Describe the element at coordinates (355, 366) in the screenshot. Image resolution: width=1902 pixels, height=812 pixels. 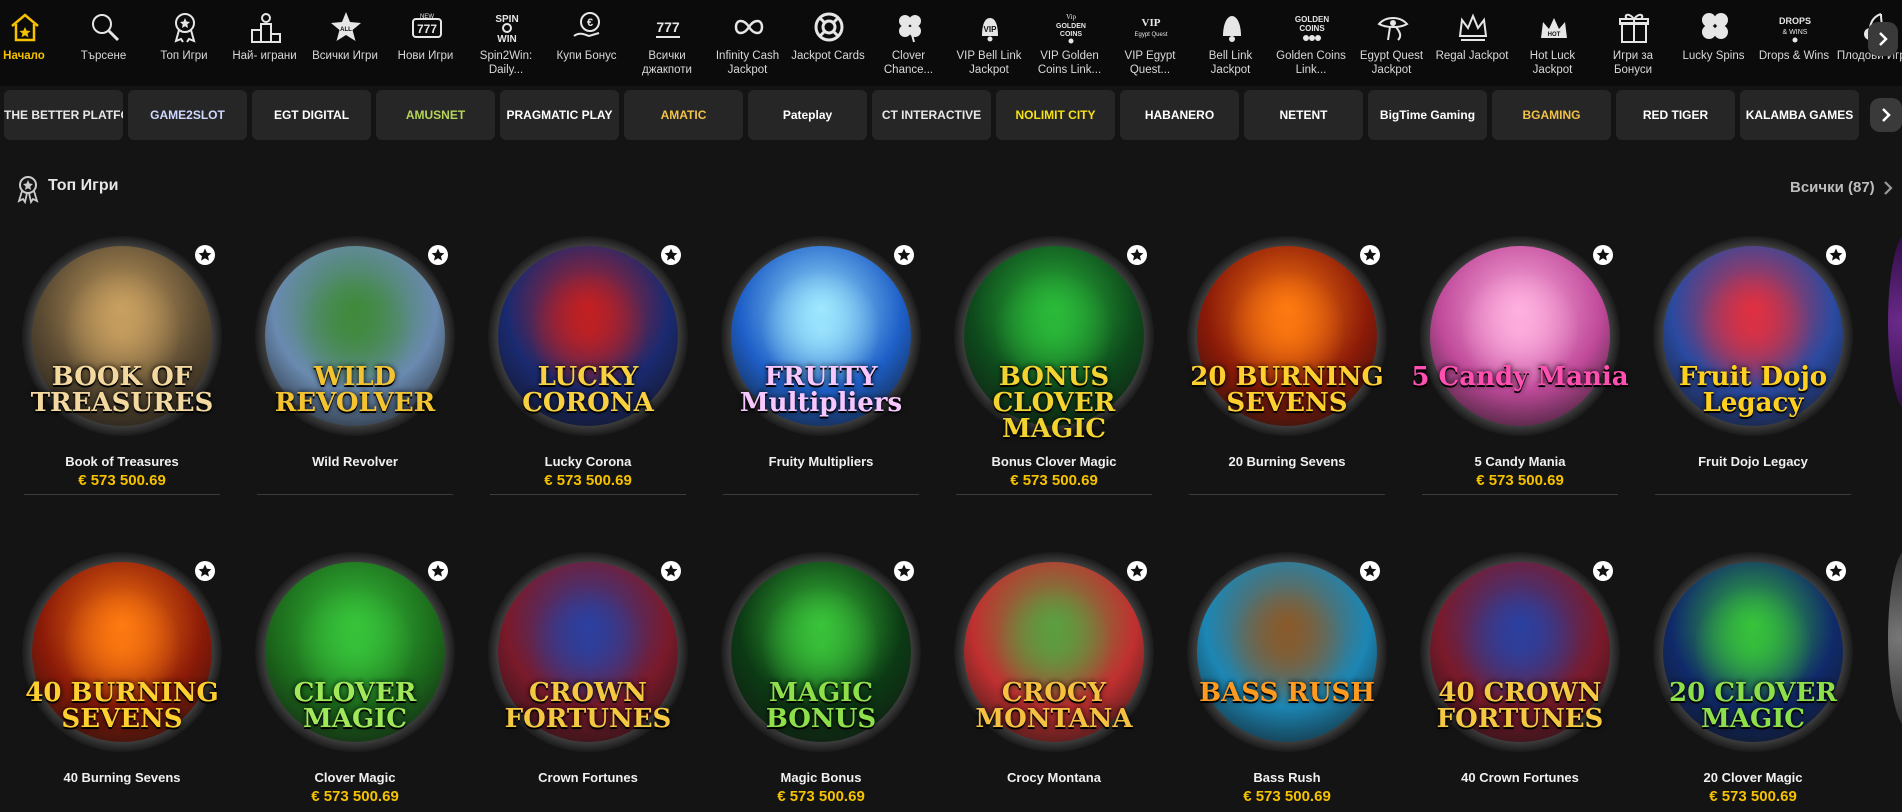
I see `game-tile: WILD REVOLVERWild Revolver` at that location.